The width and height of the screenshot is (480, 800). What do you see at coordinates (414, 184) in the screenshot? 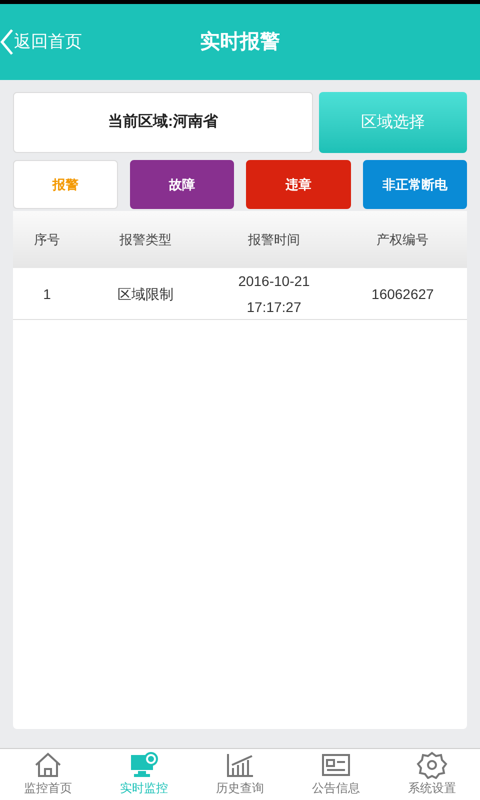
I see `filter-tab: 非正常断电` at bounding box center [414, 184].